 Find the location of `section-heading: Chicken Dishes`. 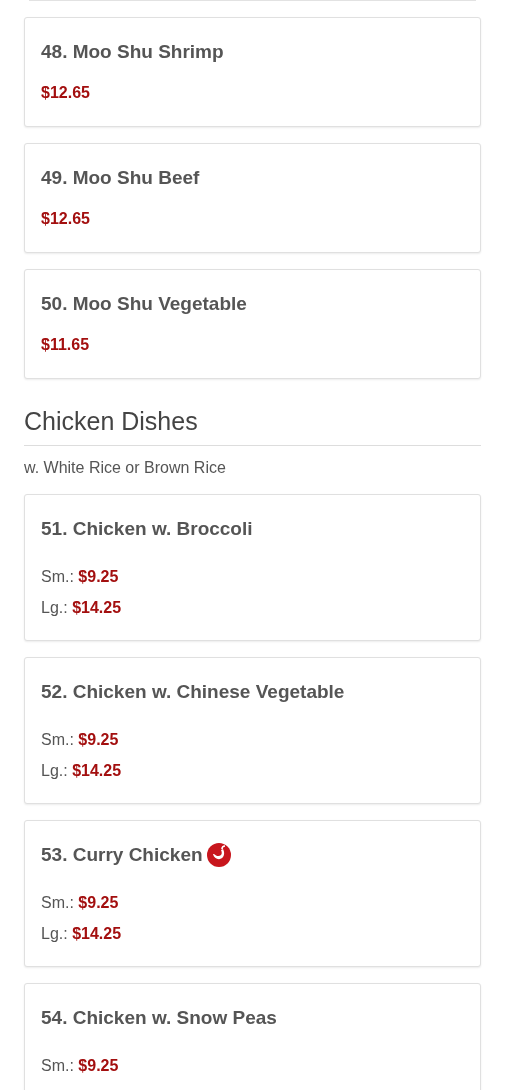

section-heading: Chicken Dishes is located at coordinates (252, 425).